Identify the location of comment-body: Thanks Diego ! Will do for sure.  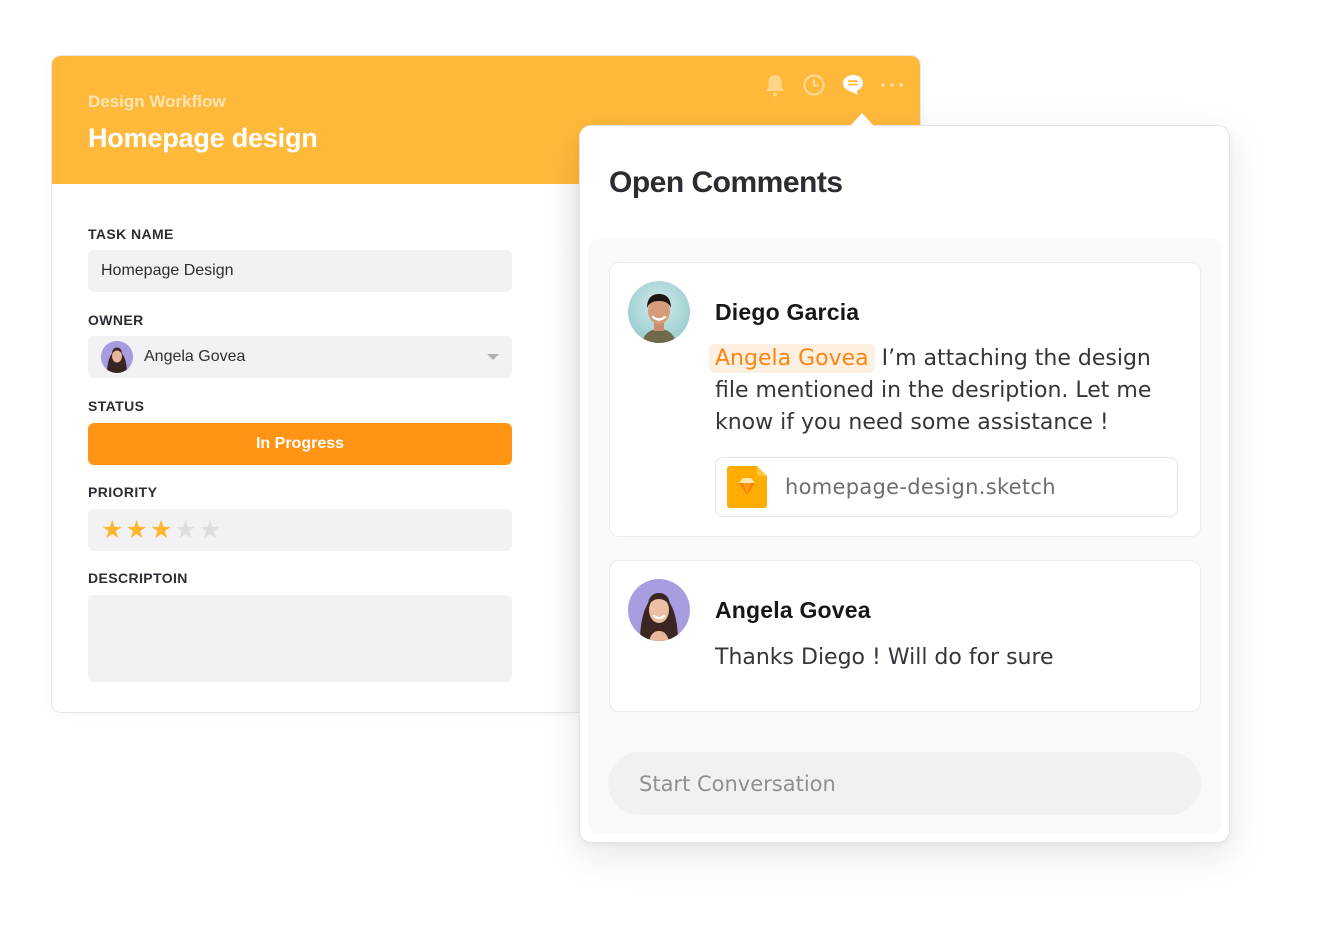
(884, 657).